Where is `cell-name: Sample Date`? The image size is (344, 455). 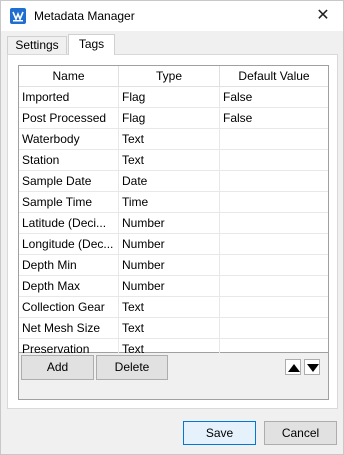 cell-name: Sample Date is located at coordinates (69, 181).